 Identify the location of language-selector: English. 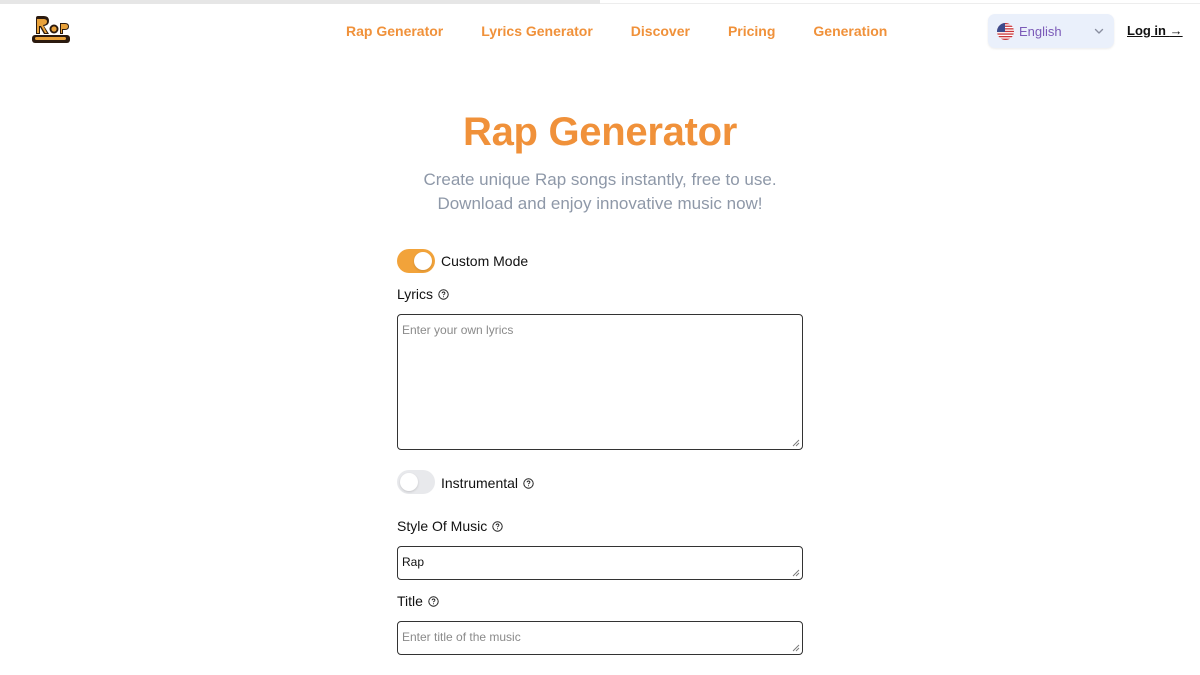
(1051, 31).